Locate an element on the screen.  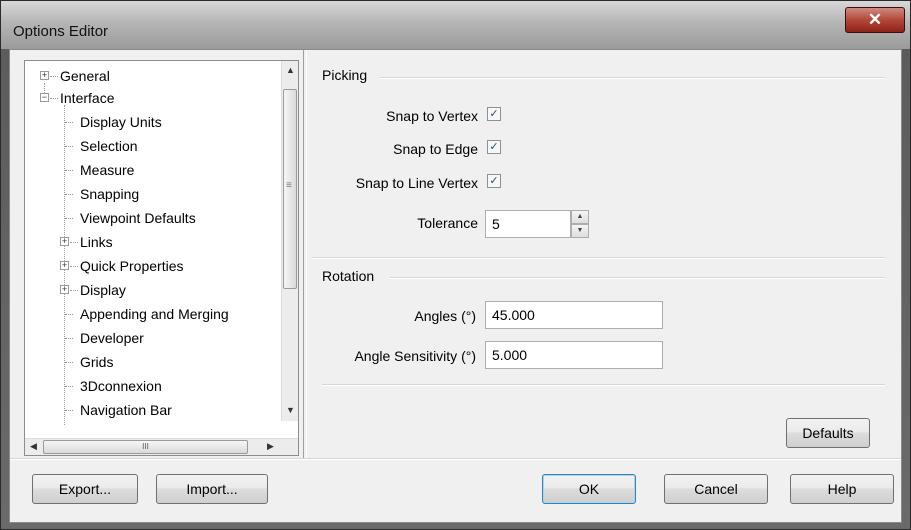
tree-item-viewpoint-defaults: Viewpoint Defaults is located at coordinates (150, 218).